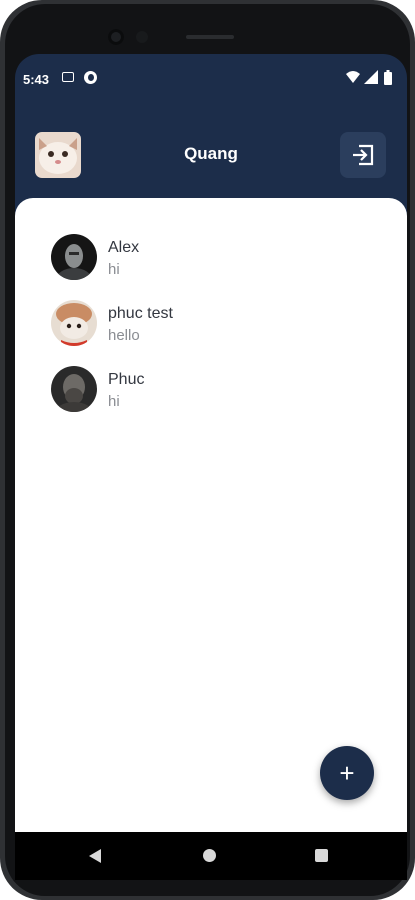  What do you see at coordinates (74, 323) in the screenshot?
I see `phuc-test-avatar` at bounding box center [74, 323].